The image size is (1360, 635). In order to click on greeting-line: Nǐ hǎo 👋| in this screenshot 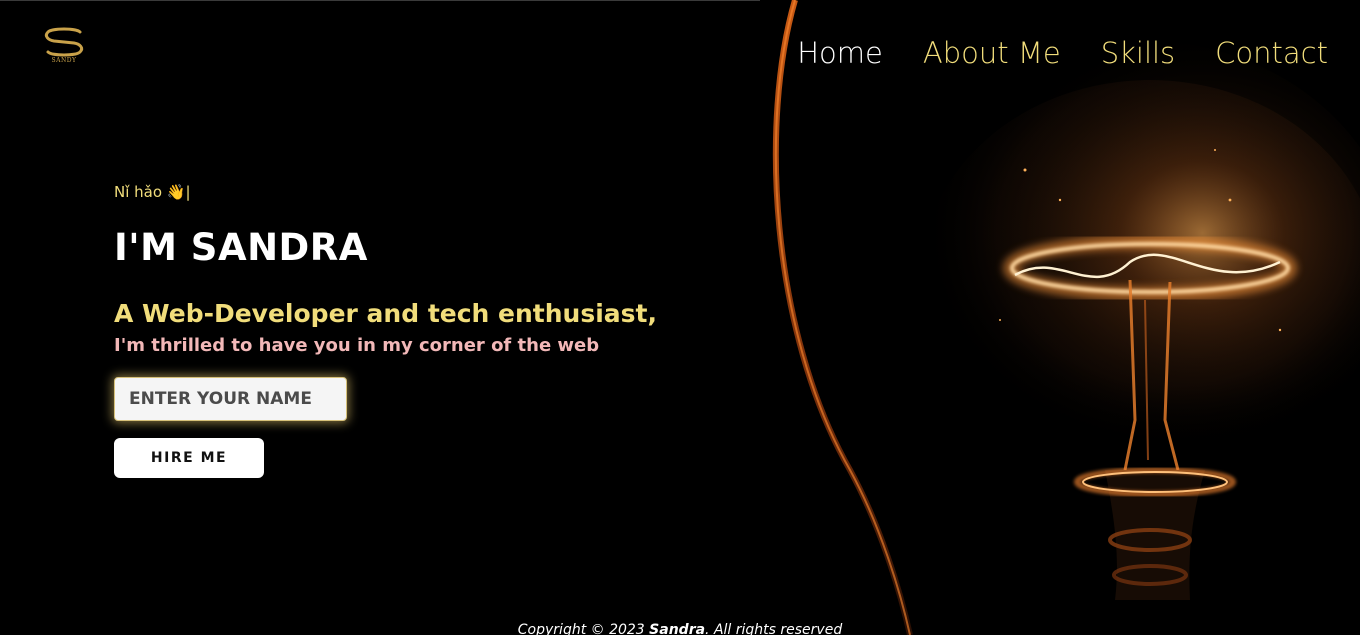, I will do `click(385, 192)`.